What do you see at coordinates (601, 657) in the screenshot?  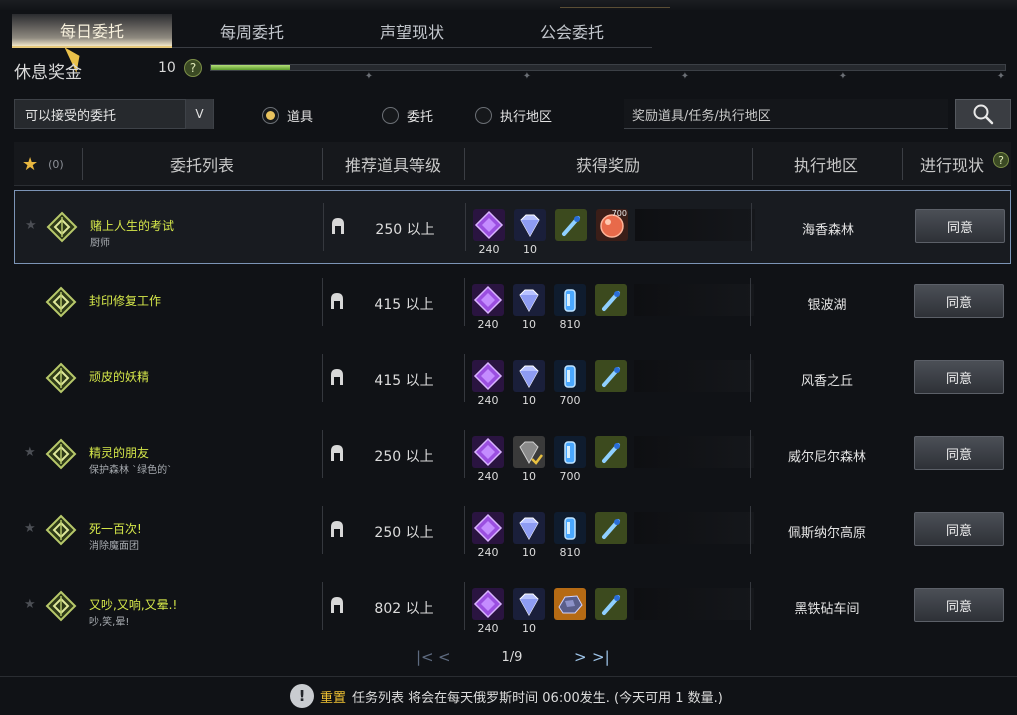 I see `last-page-button: >|` at bounding box center [601, 657].